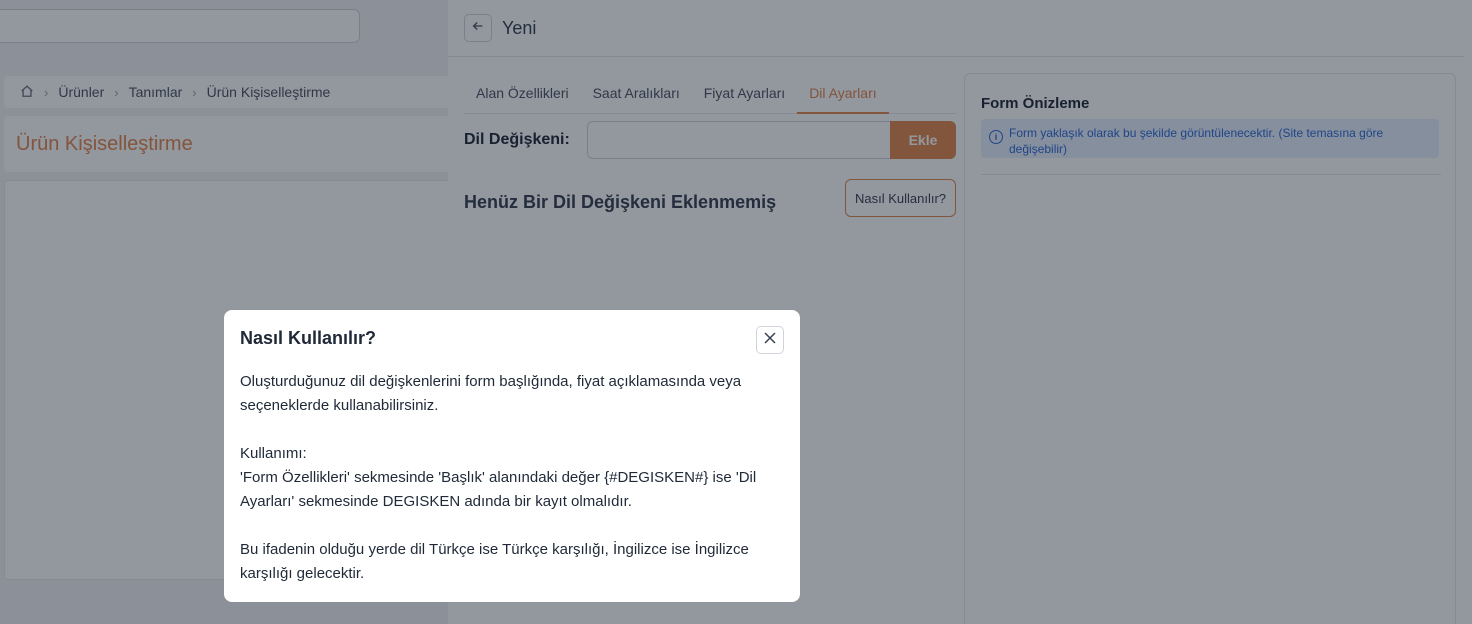 The image size is (1472, 624). I want to click on modal-usage-heading: Kullanımı:, so click(273, 453).